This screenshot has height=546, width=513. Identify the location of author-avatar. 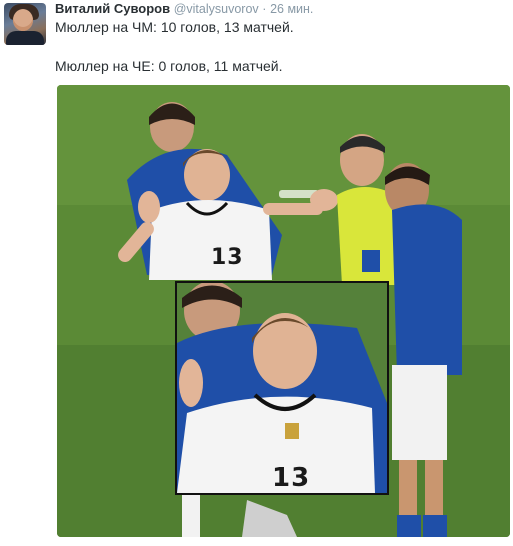
(25, 24).